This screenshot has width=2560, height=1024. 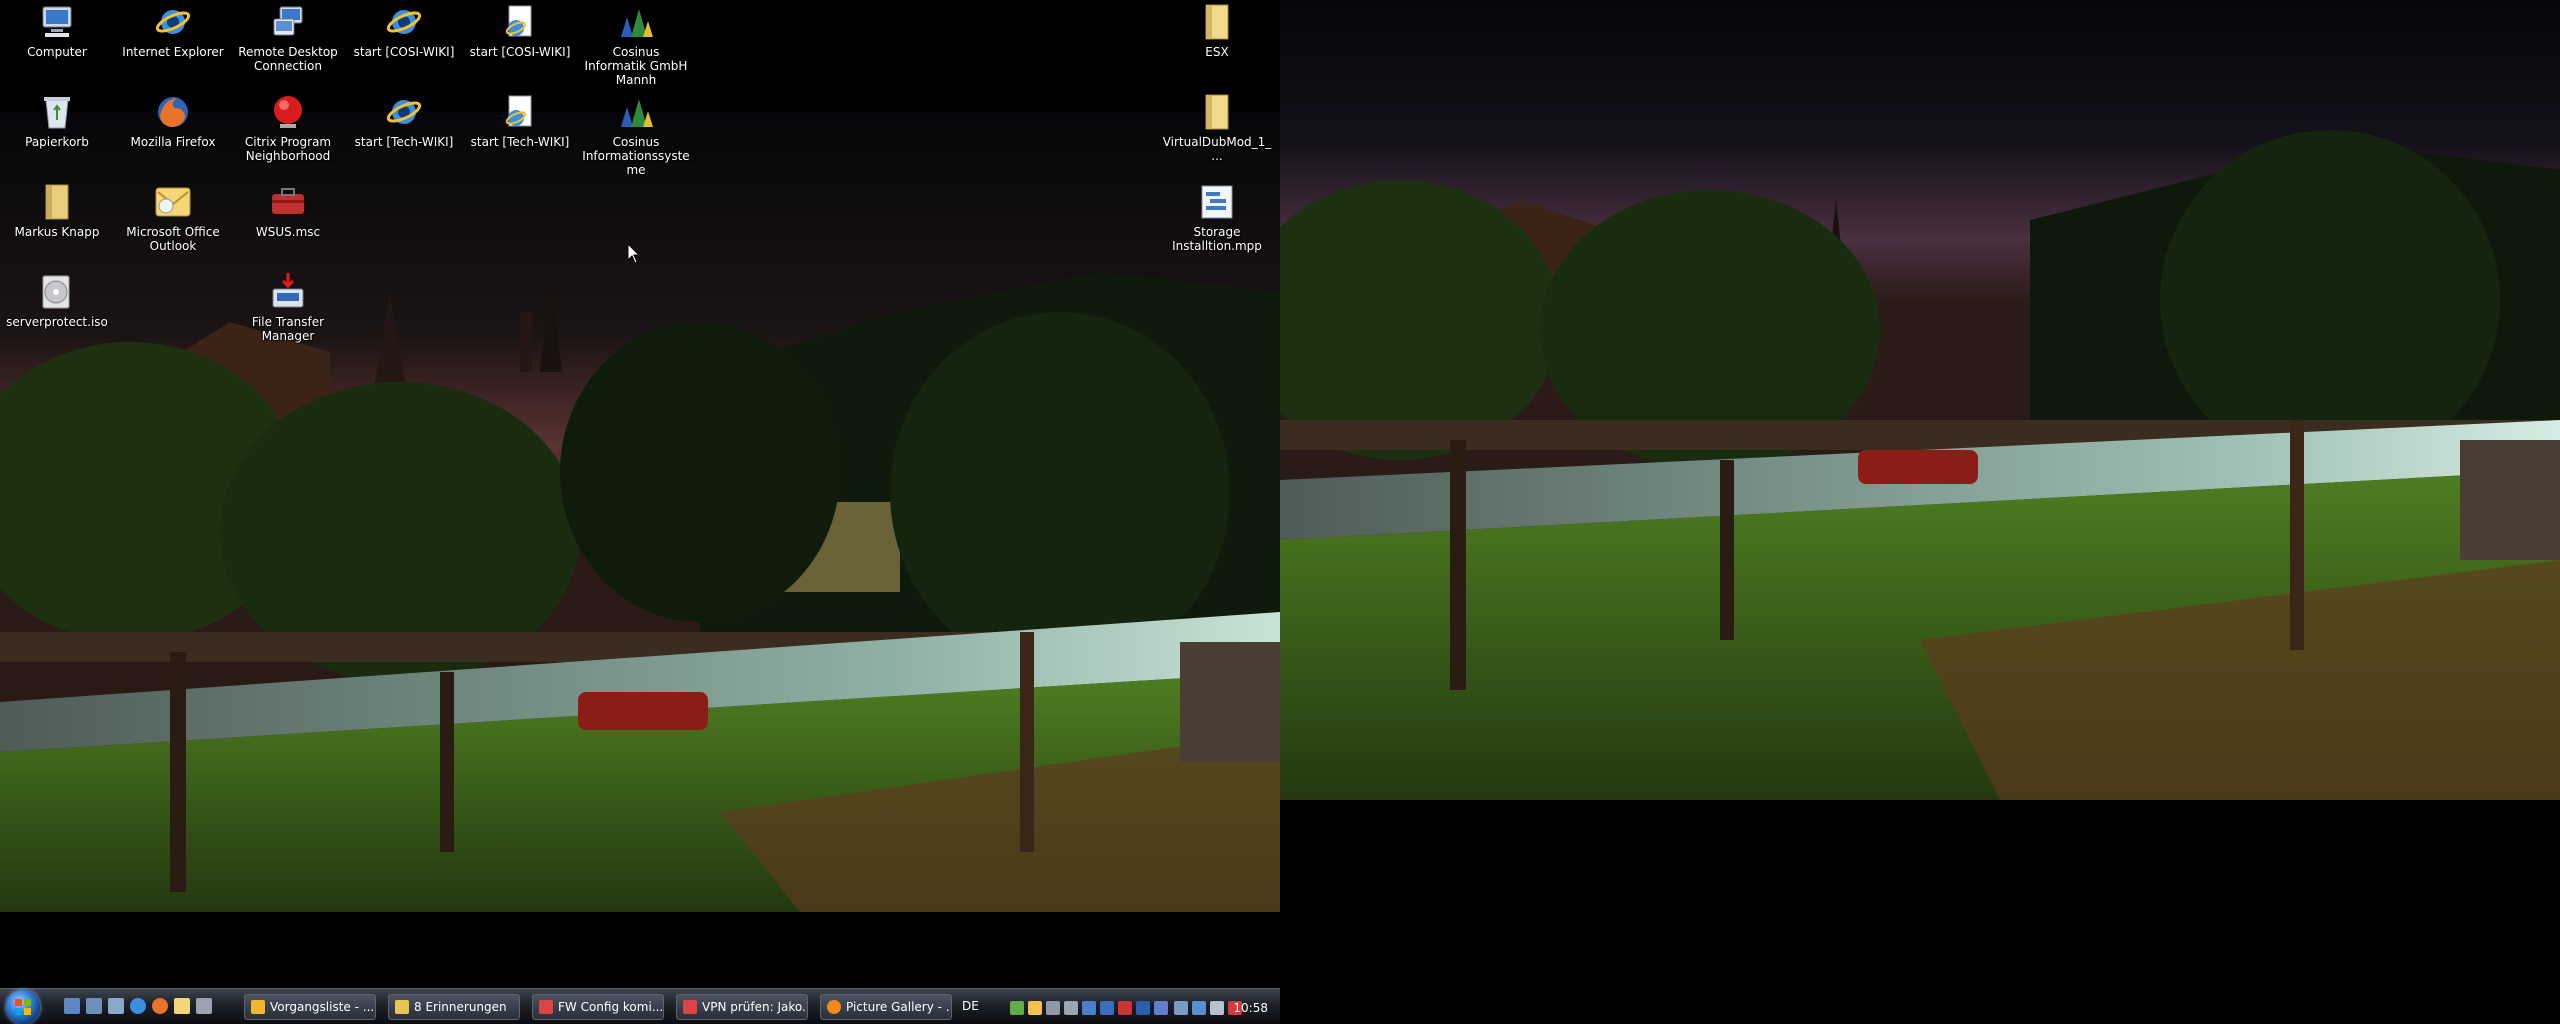 What do you see at coordinates (402, 1007) in the screenshot?
I see `bell-icon` at bounding box center [402, 1007].